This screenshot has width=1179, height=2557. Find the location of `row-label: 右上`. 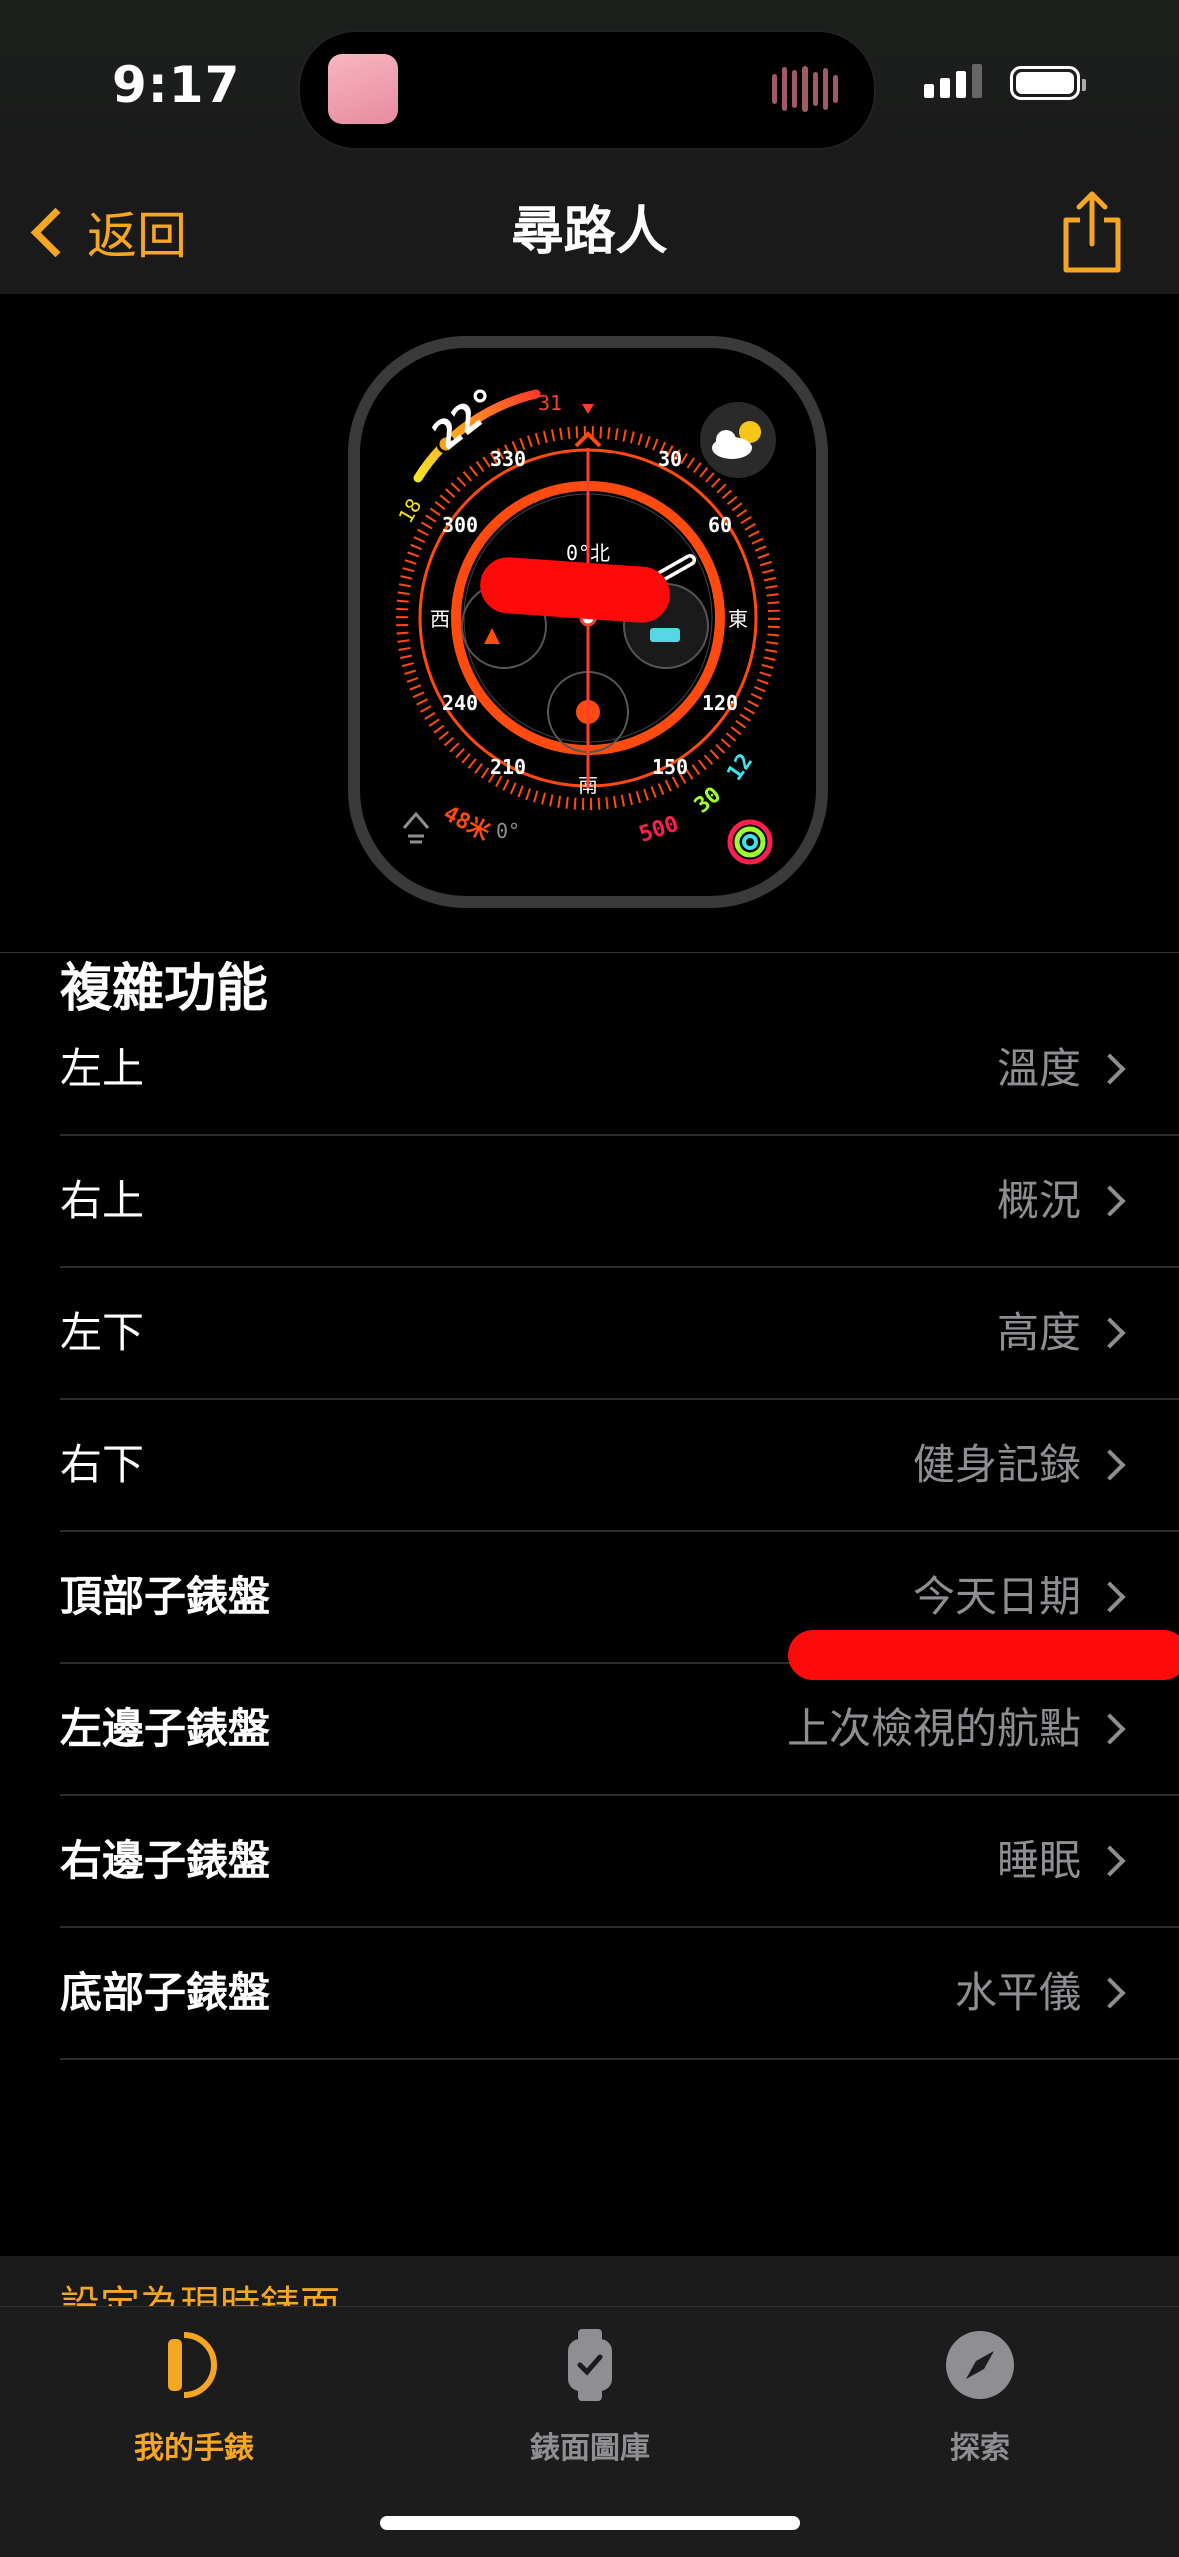

row-label: 右上 is located at coordinates (102, 1200).